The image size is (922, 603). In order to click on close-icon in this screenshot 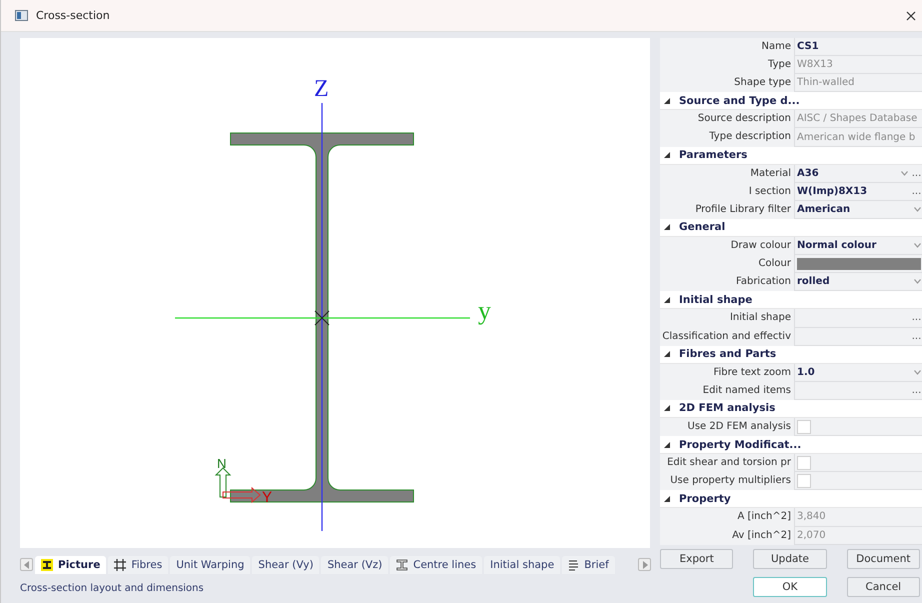, I will do `click(911, 15)`.